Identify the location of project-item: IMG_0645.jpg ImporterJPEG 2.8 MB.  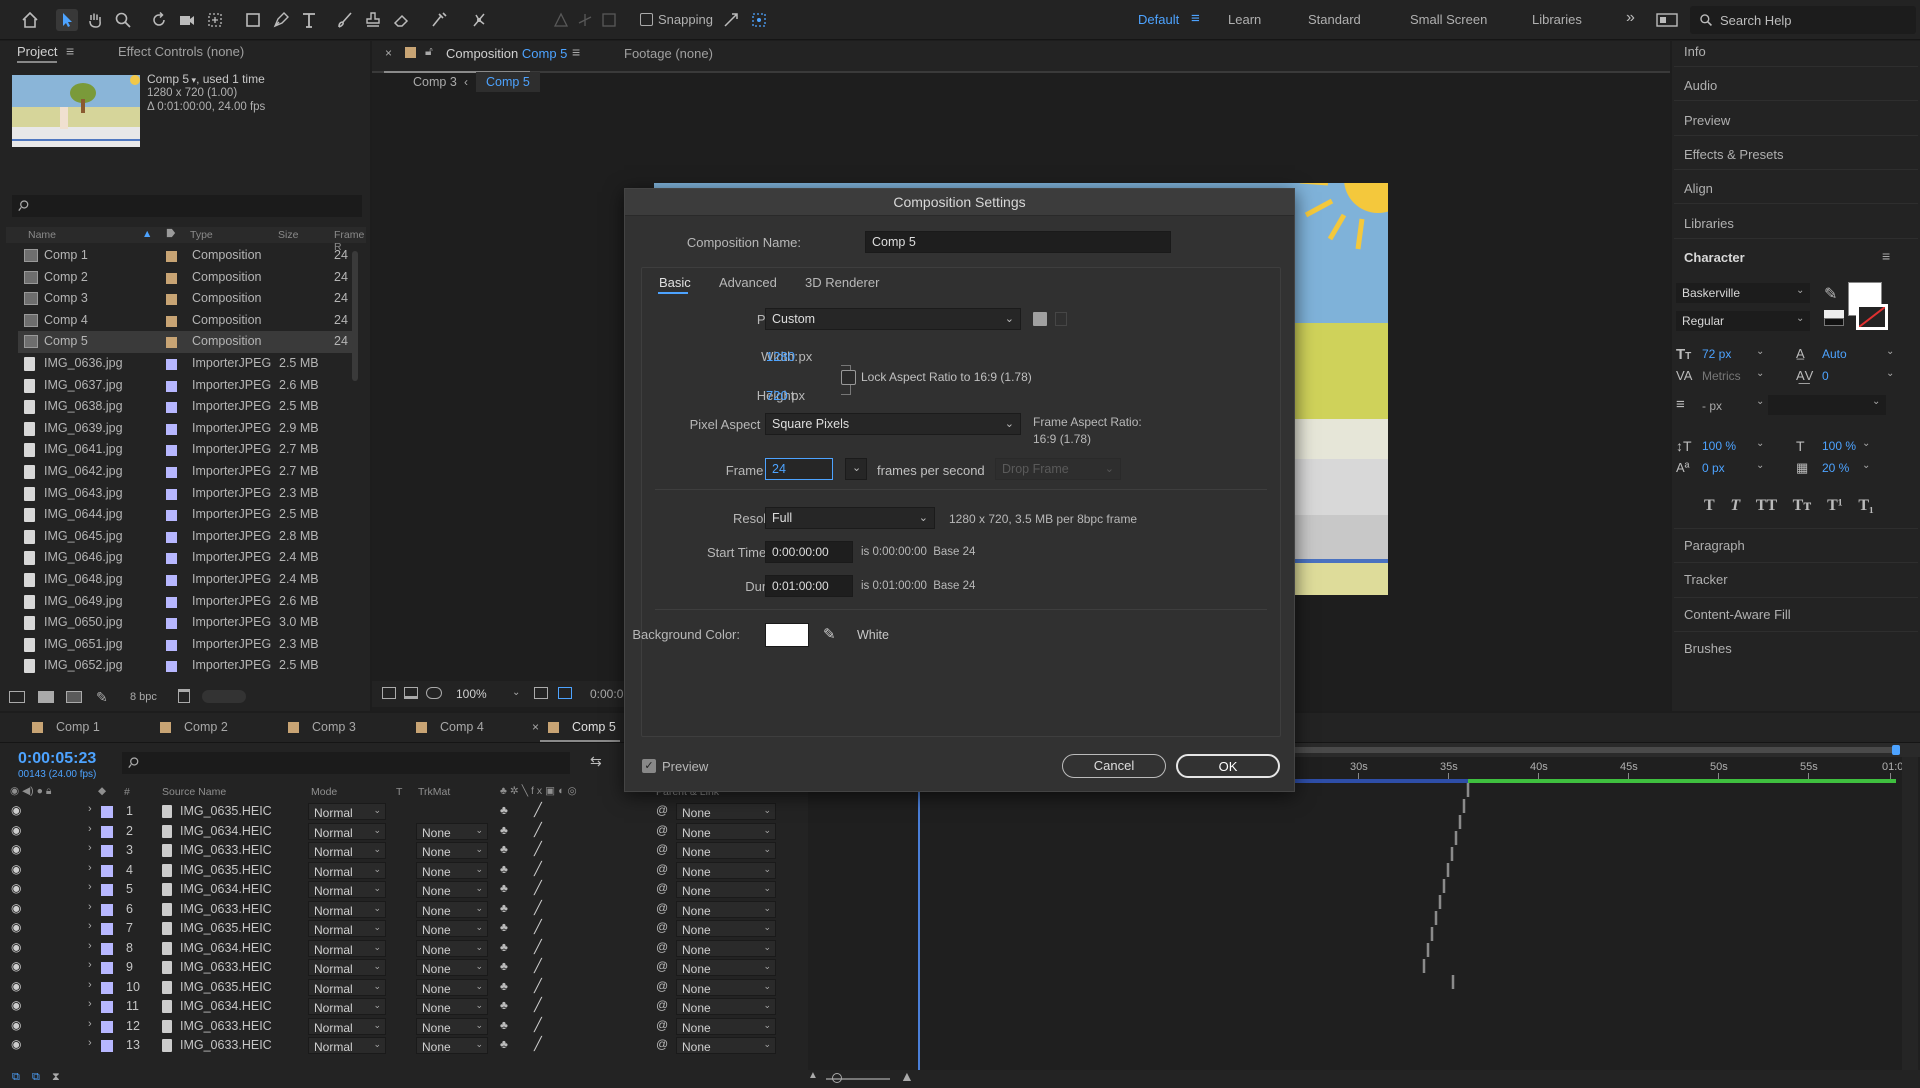
(188, 537).